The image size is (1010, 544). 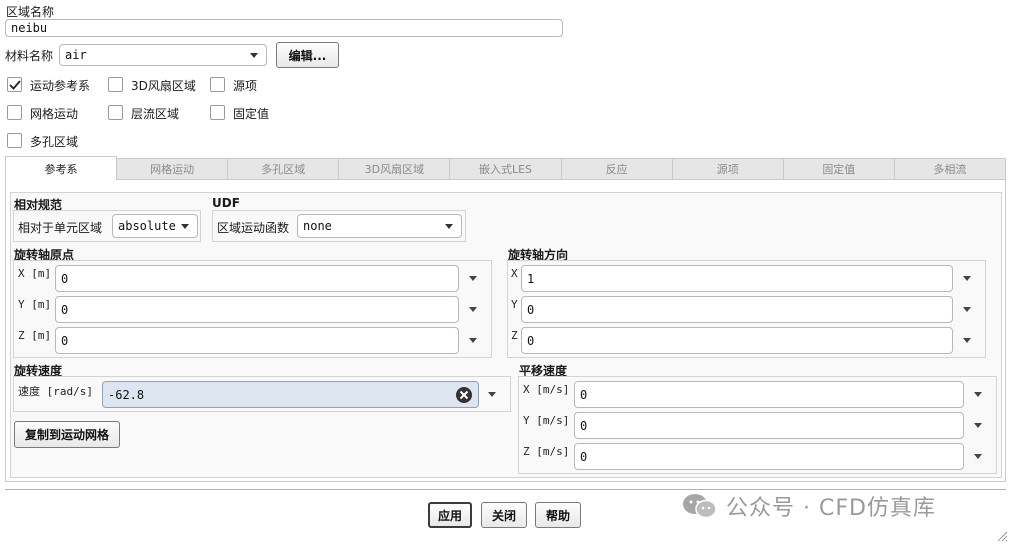 What do you see at coordinates (35, 273) in the screenshot?
I see `axis-origin-x-label: X [m]` at bounding box center [35, 273].